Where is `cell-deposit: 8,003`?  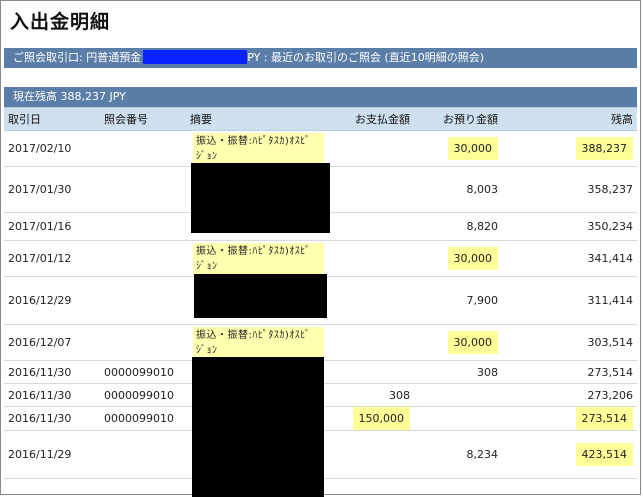 cell-deposit: 8,003 is located at coordinates (458, 189).